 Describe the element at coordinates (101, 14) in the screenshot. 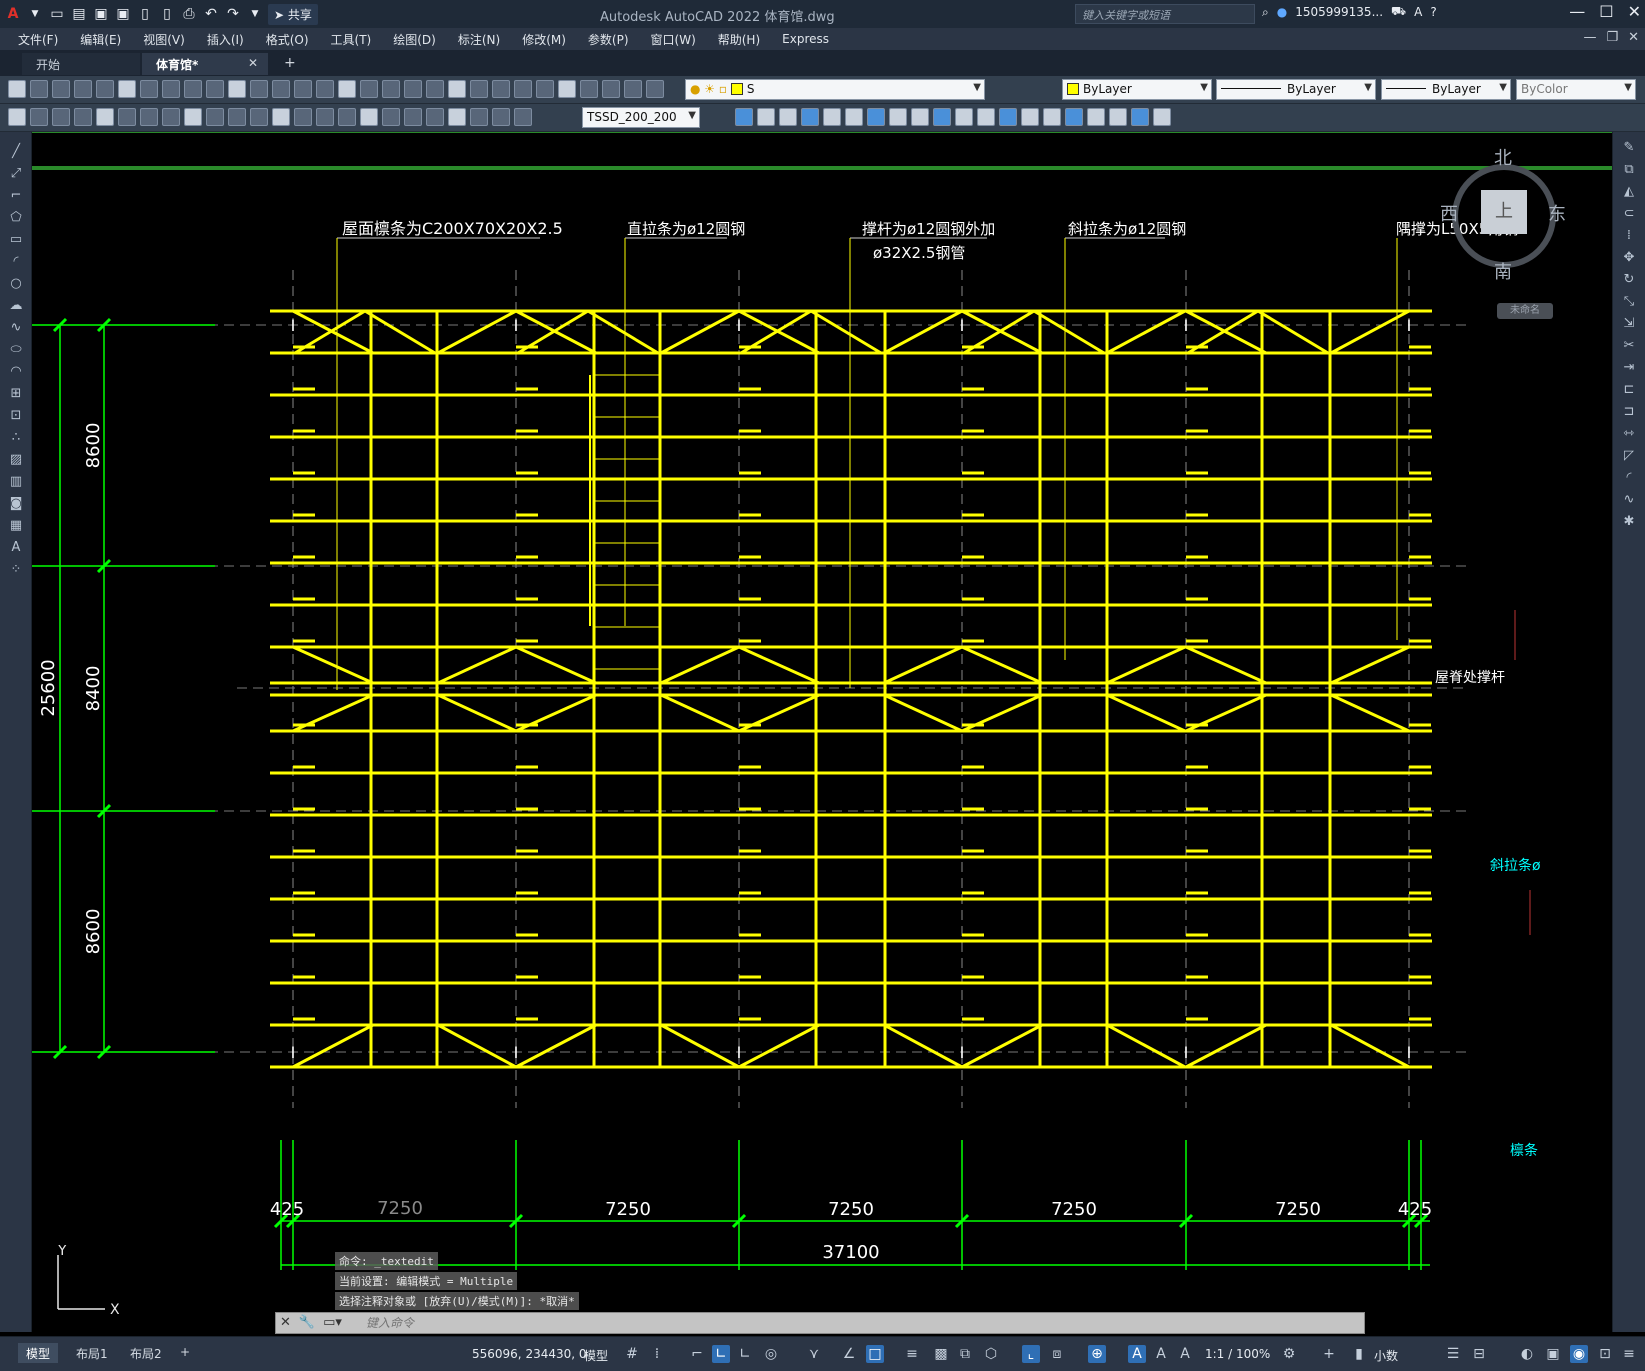

I see `save-icon: ▣` at that location.